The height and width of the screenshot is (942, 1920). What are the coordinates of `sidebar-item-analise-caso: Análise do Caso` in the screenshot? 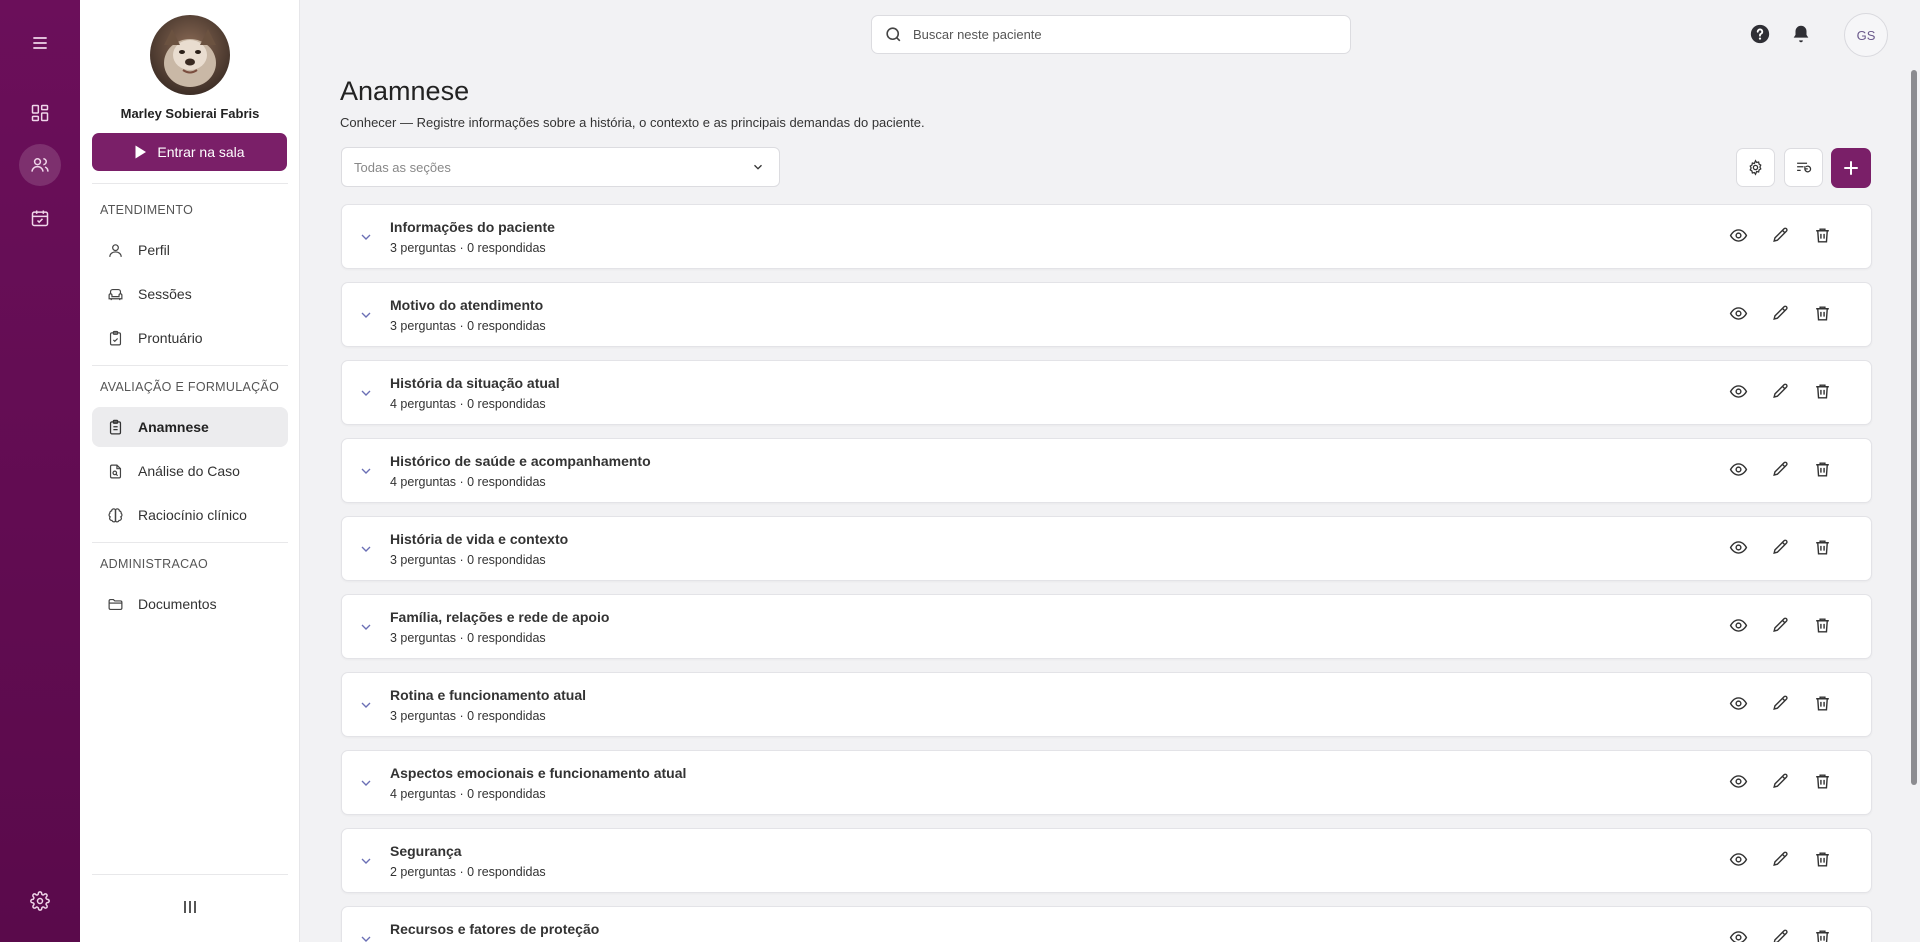 It's located at (190, 471).